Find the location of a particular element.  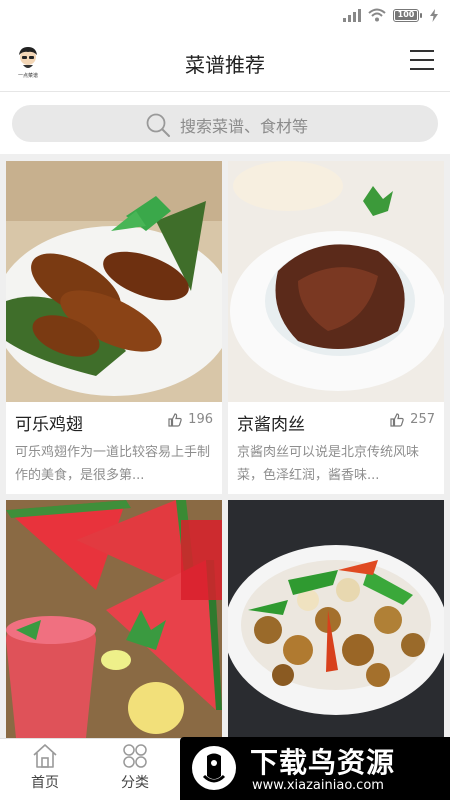

status-icons: 100 is located at coordinates (390, 15).